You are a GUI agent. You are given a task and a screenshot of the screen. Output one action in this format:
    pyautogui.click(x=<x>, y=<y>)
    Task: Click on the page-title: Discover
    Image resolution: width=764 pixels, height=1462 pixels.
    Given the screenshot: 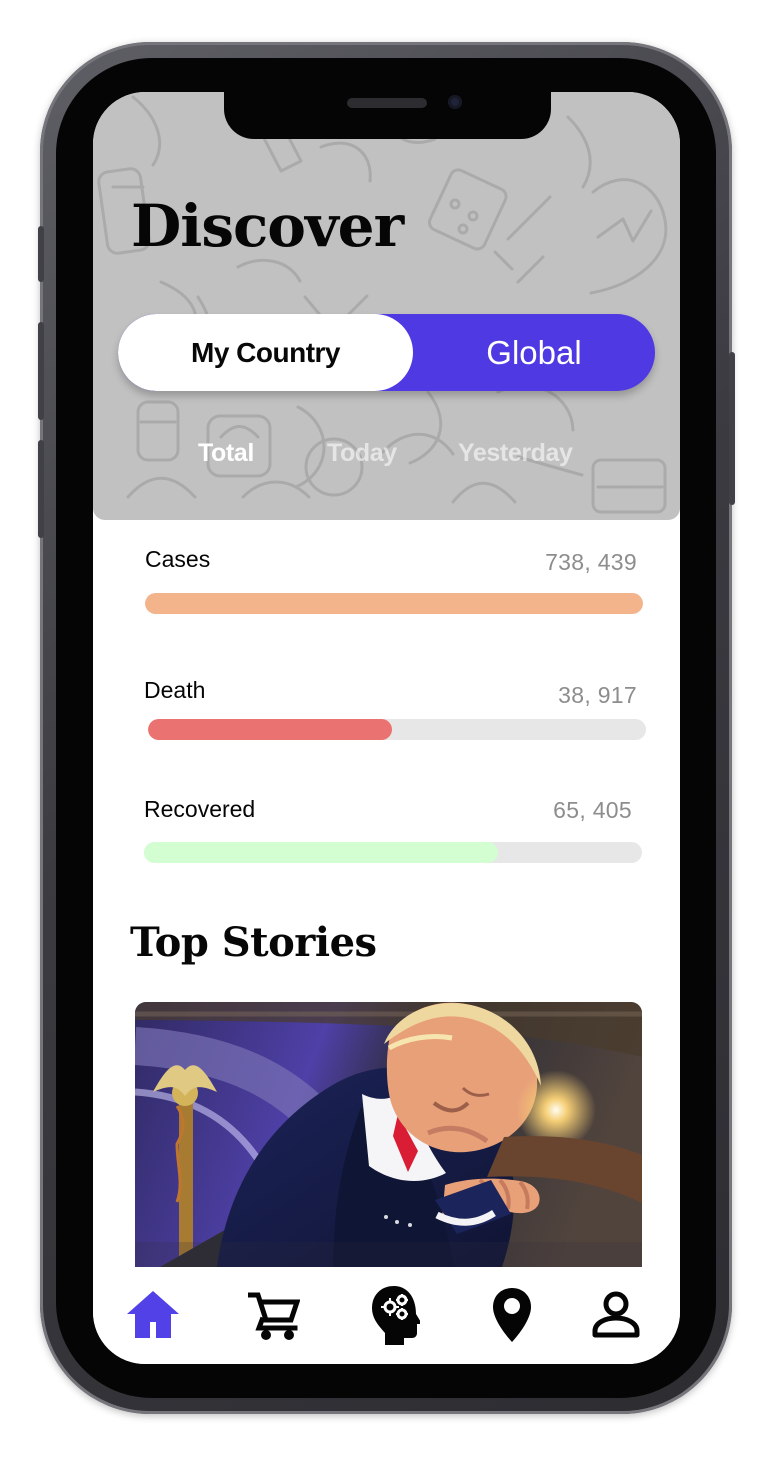 What is the action you would take?
    pyautogui.click(x=267, y=226)
    